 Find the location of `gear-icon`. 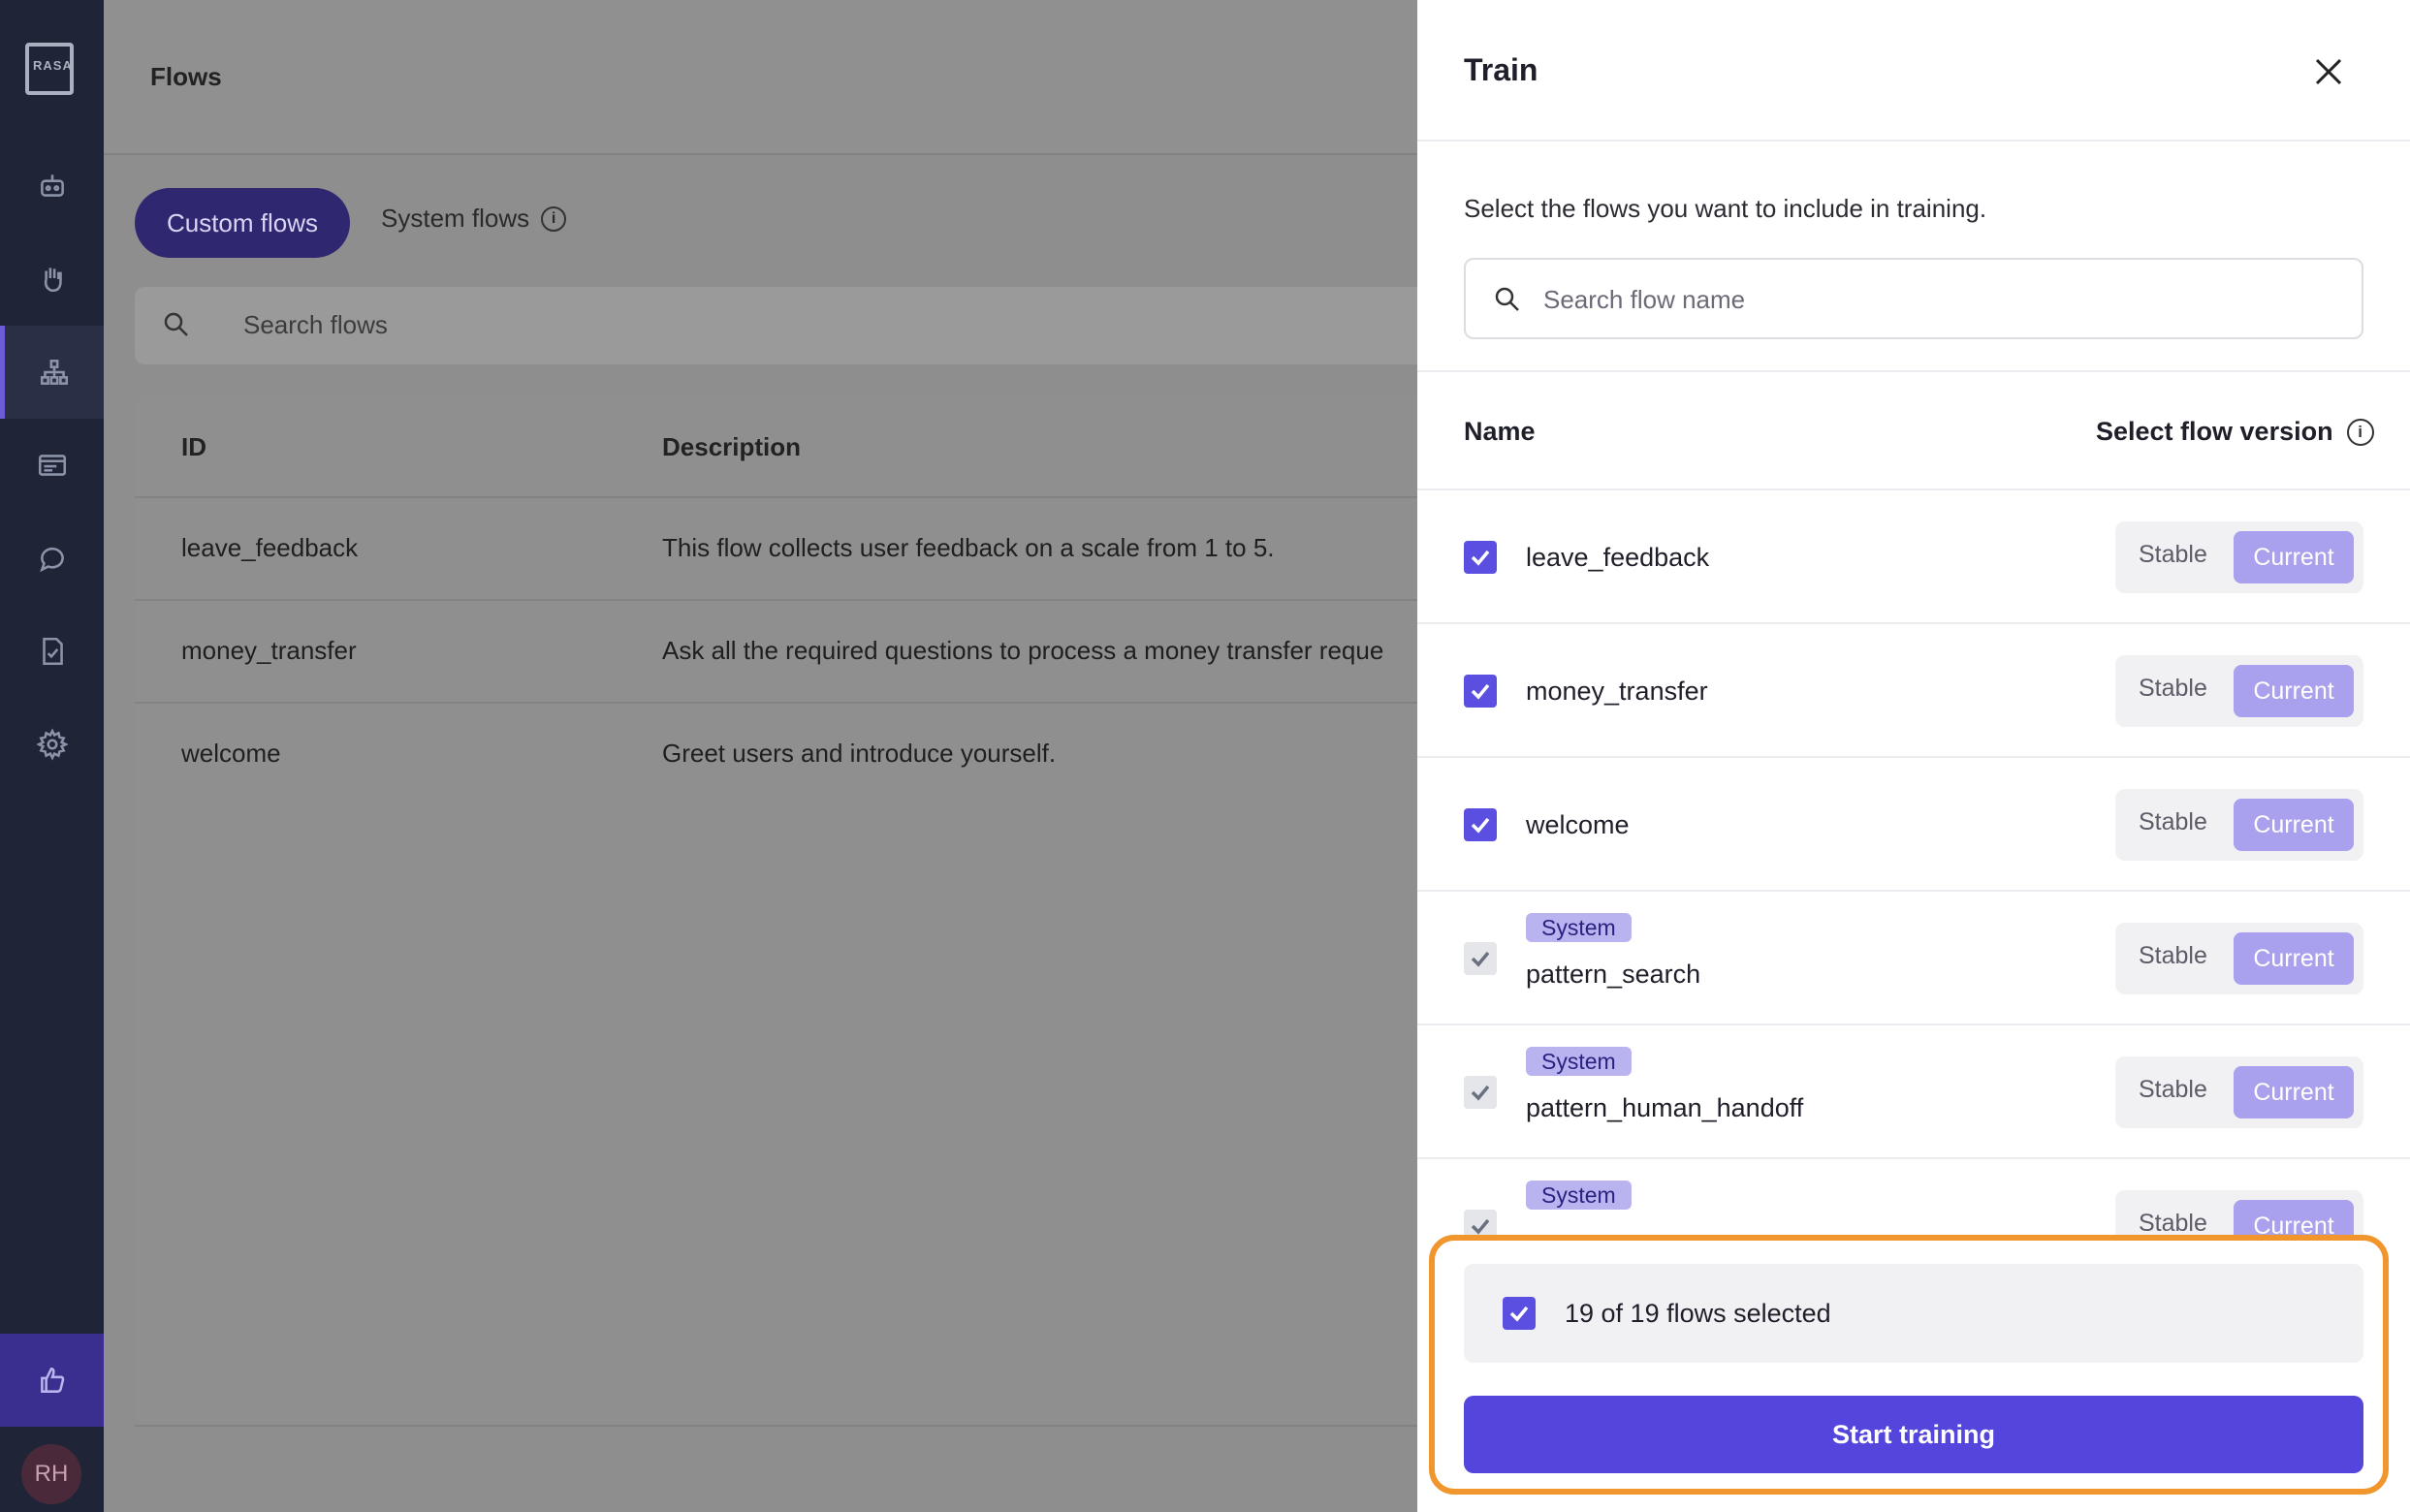

gear-icon is located at coordinates (52, 745).